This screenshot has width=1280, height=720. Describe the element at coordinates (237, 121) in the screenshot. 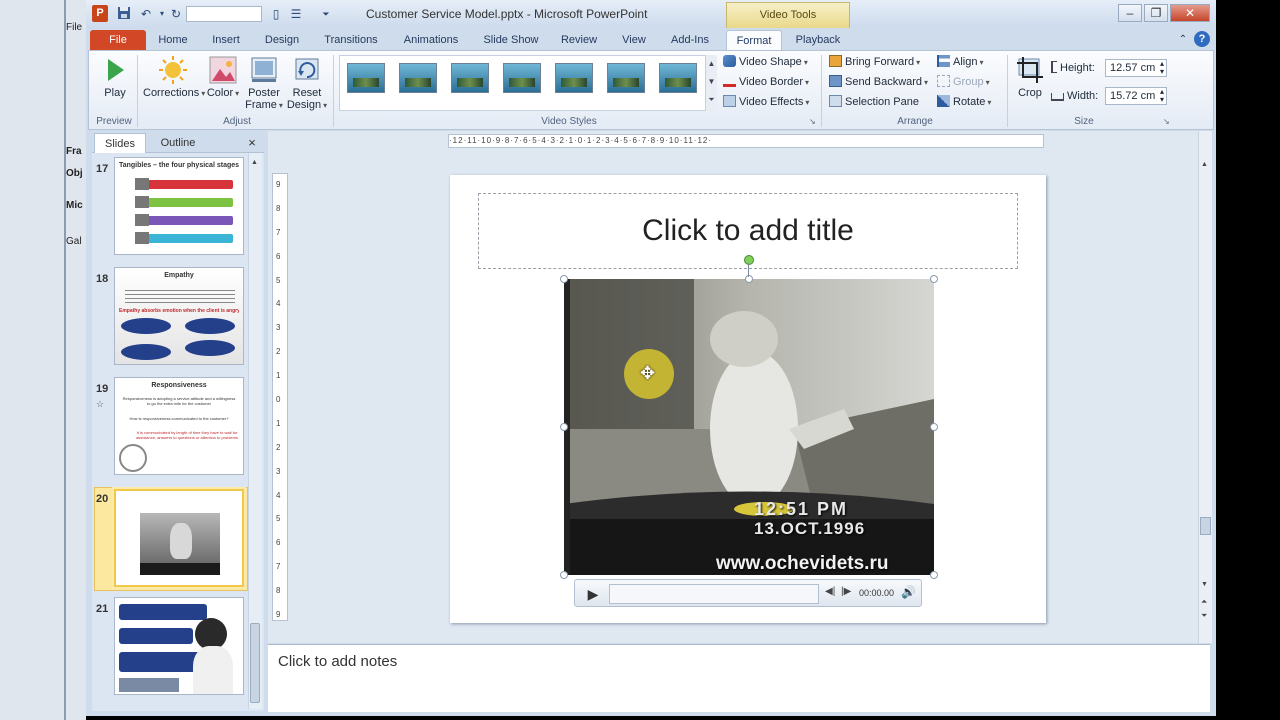

I see `group-label-adjust: Adjust` at that location.